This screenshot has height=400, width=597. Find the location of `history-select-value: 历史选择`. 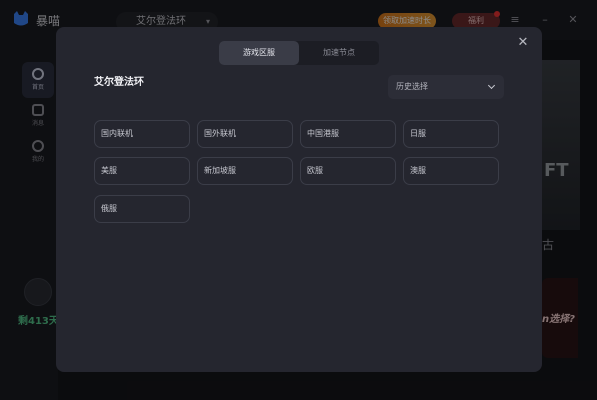

history-select-value: 历史选择 is located at coordinates (412, 86).